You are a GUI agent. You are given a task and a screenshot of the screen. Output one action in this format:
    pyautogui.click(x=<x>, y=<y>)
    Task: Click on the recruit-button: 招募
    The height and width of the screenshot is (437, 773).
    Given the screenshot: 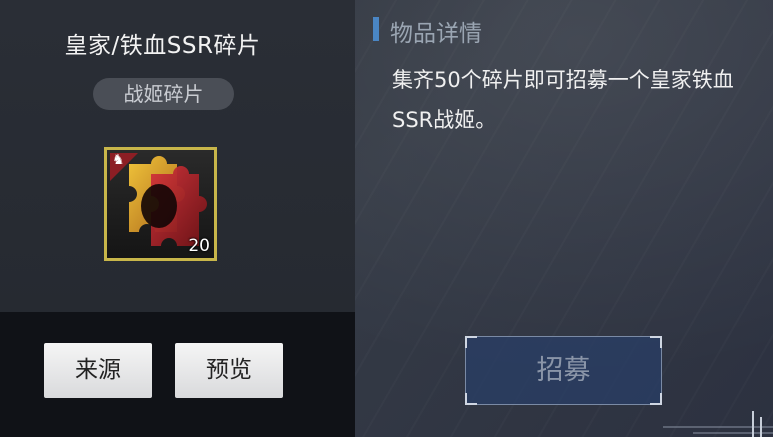 What is the action you would take?
    pyautogui.click(x=563, y=370)
    